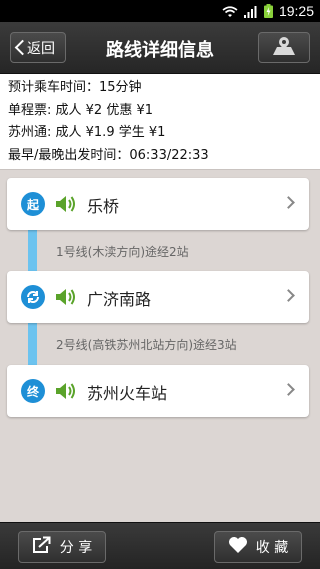 The height and width of the screenshot is (569, 320). What do you see at coordinates (80, 110) in the screenshot?
I see `single-ticket-text: 单程票: 成人 ¥2 优惠 ¥1` at bounding box center [80, 110].